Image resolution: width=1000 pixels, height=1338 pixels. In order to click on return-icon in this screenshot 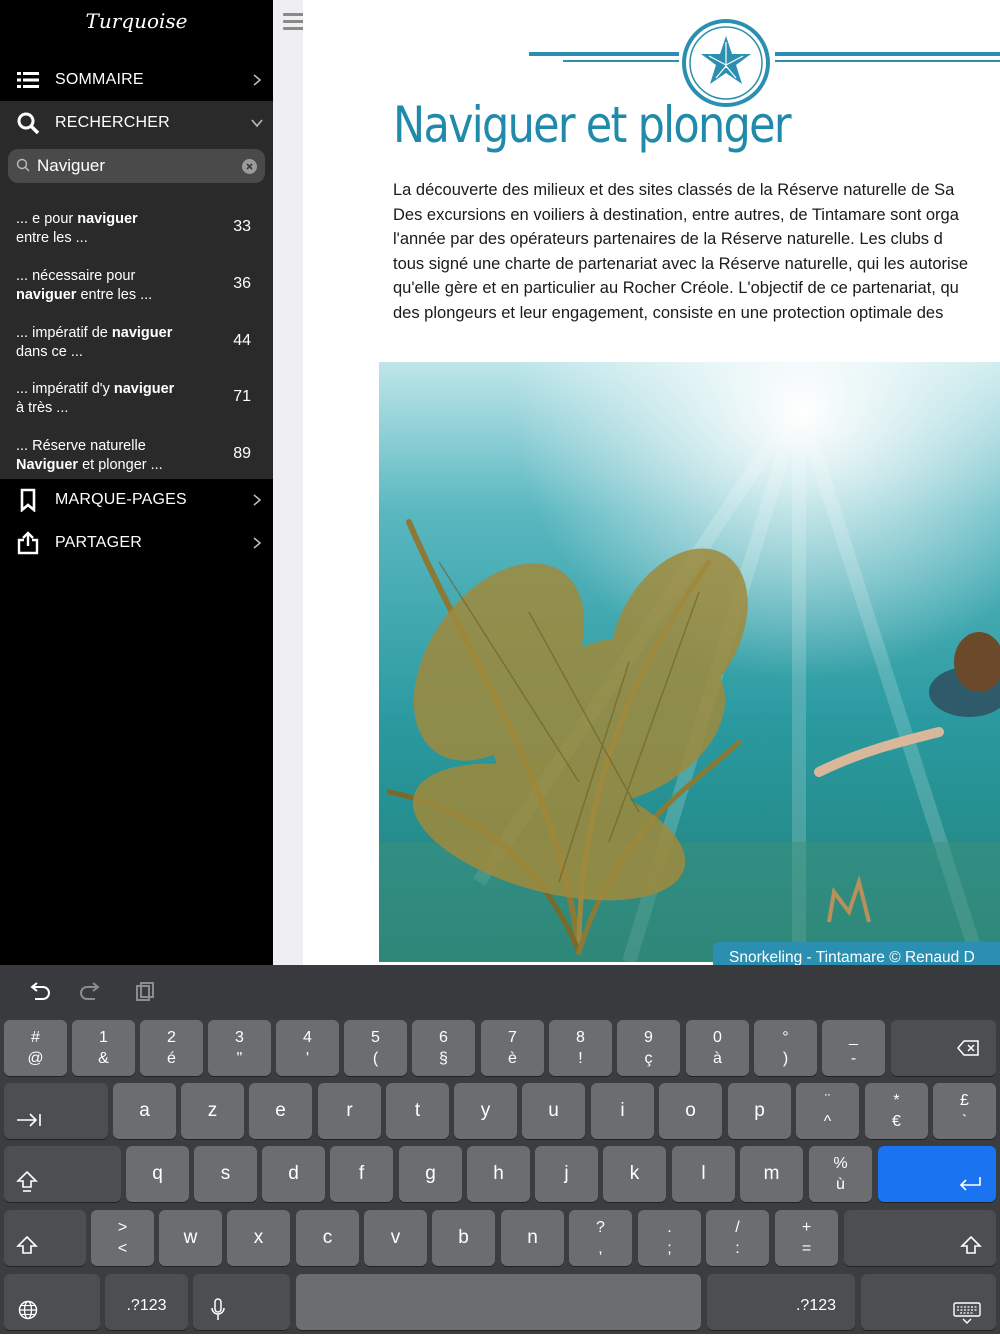, I will do `click(970, 1184)`.